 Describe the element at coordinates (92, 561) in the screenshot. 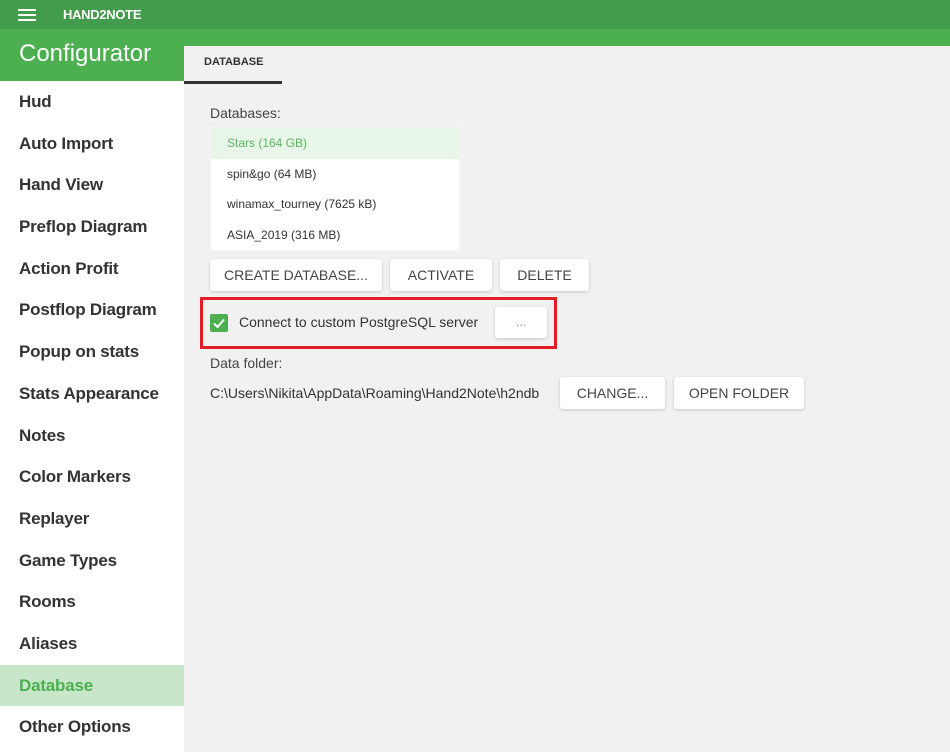

I see `sidebar-item-game-types: Game Types` at that location.